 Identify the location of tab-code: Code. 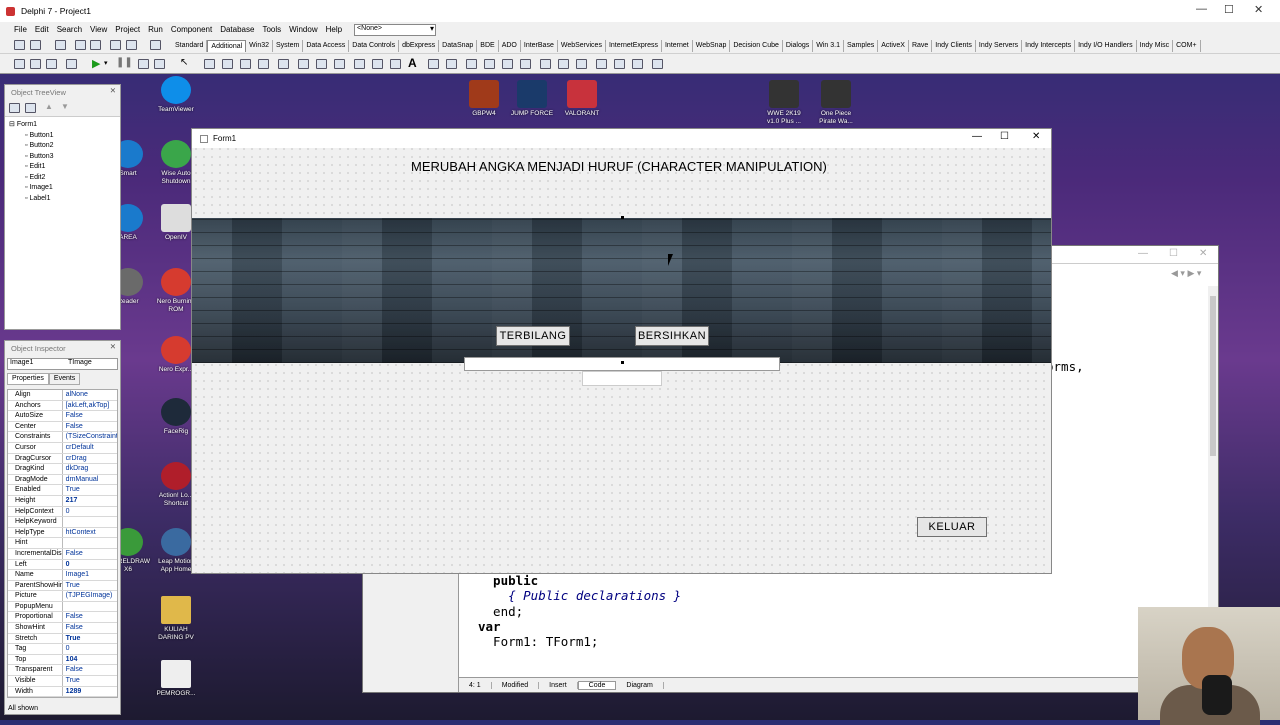
(597, 685).